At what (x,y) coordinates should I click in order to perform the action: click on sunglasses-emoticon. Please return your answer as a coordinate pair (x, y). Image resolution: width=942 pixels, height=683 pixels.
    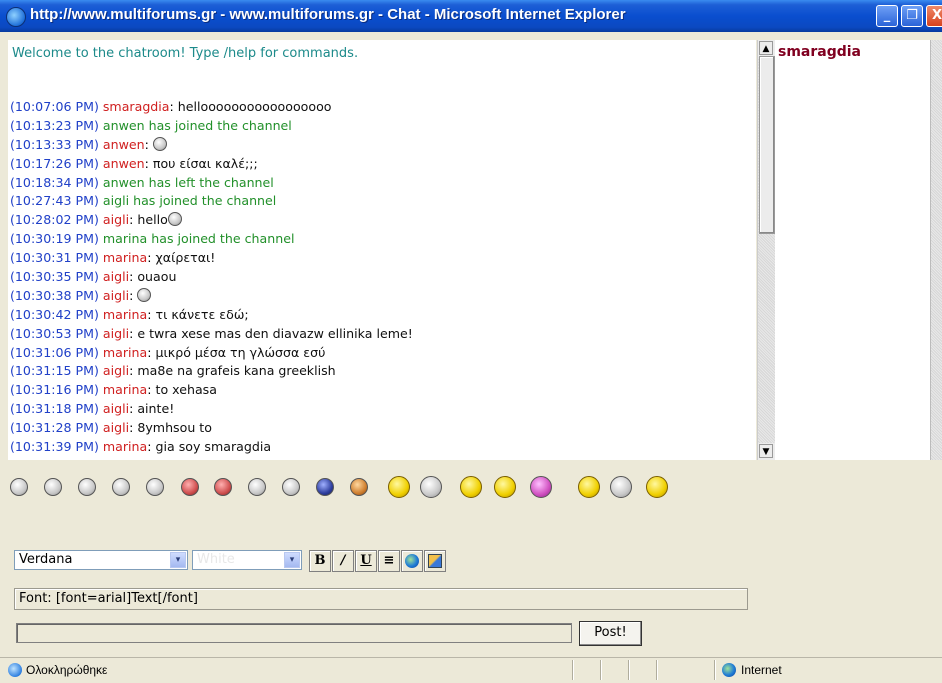
    Looking at the image, I should click on (589, 487).